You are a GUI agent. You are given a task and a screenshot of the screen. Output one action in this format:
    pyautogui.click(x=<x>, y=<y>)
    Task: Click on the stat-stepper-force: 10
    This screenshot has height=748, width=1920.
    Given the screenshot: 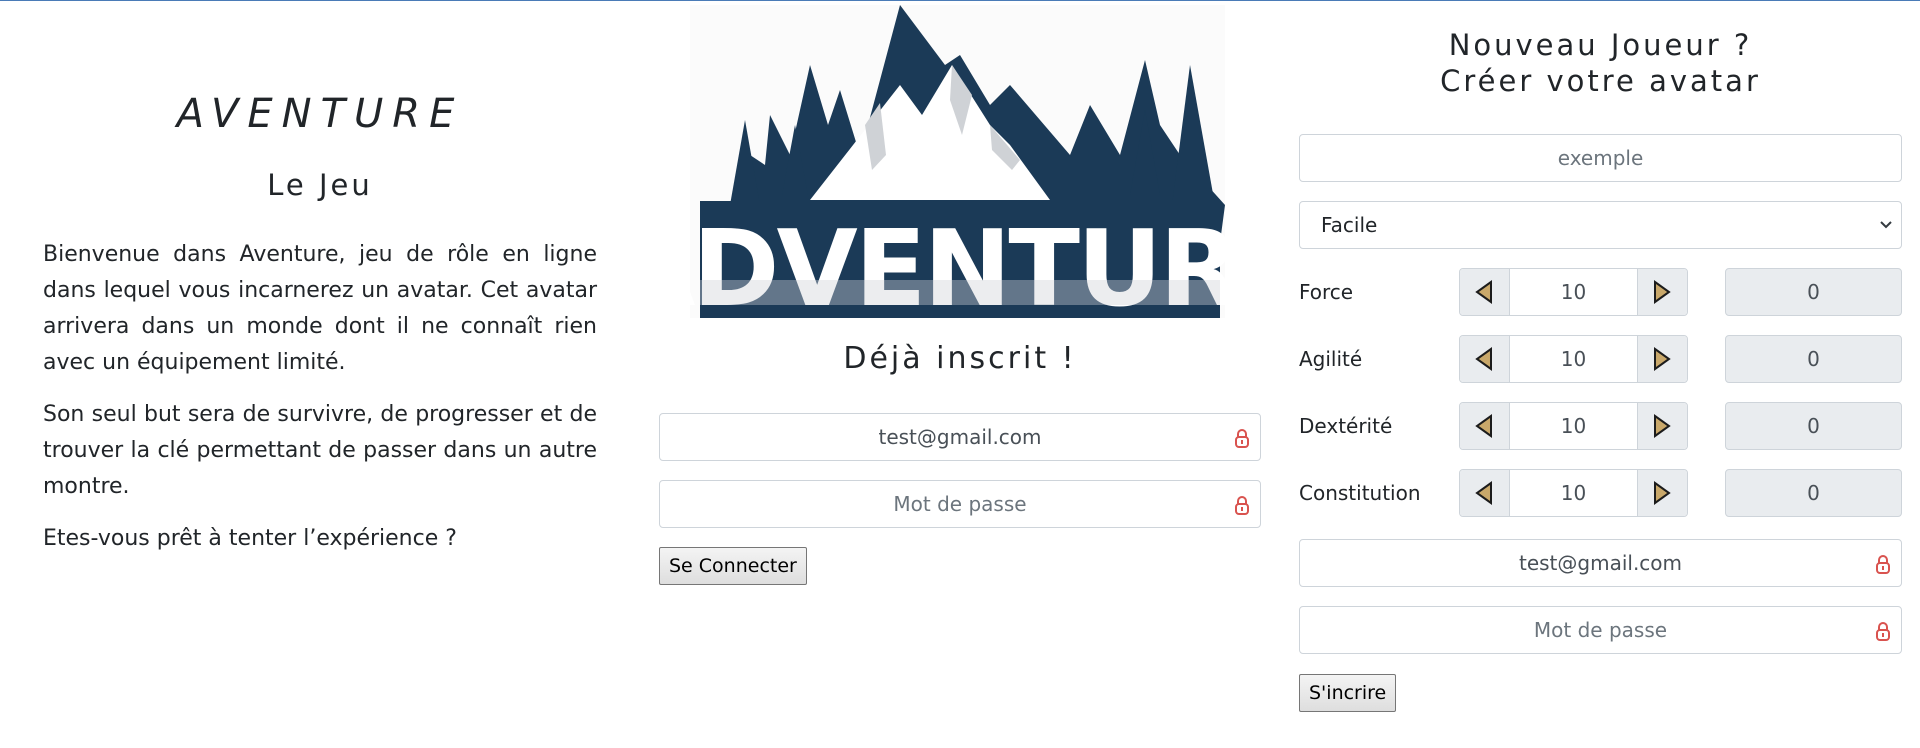 What is the action you would take?
    pyautogui.click(x=1573, y=292)
    